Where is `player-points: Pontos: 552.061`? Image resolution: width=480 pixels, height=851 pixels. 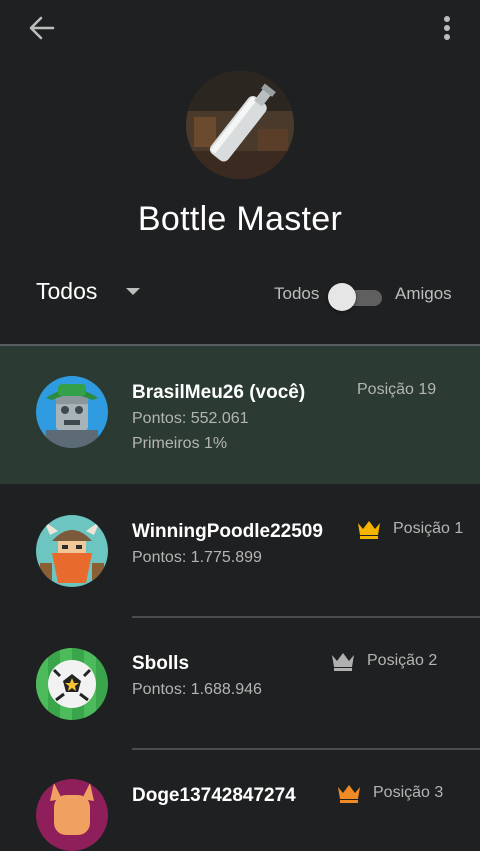 player-points: Pontos: 552.061 is located at coordinates (190, 418).